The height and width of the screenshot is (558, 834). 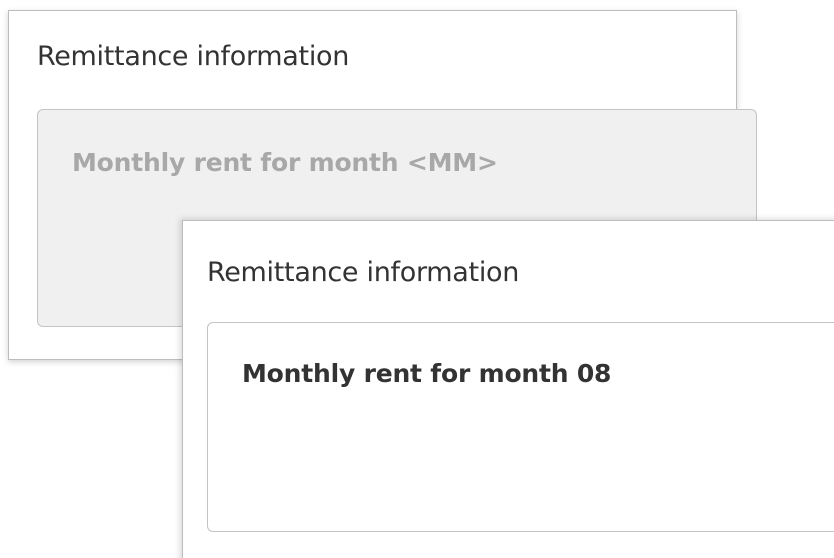 What do you see at coordinates (193, 56) in the screenshot?
I see `remittance-template-label: Remittance information` at bounding box center [193, 56].